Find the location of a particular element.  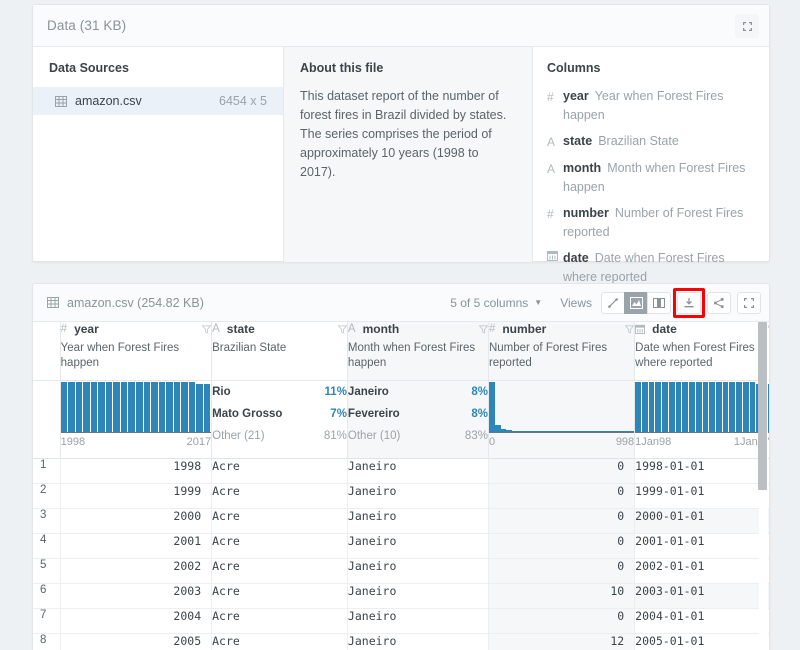

category-label: Other (10) is located at coordinates (374, 435).